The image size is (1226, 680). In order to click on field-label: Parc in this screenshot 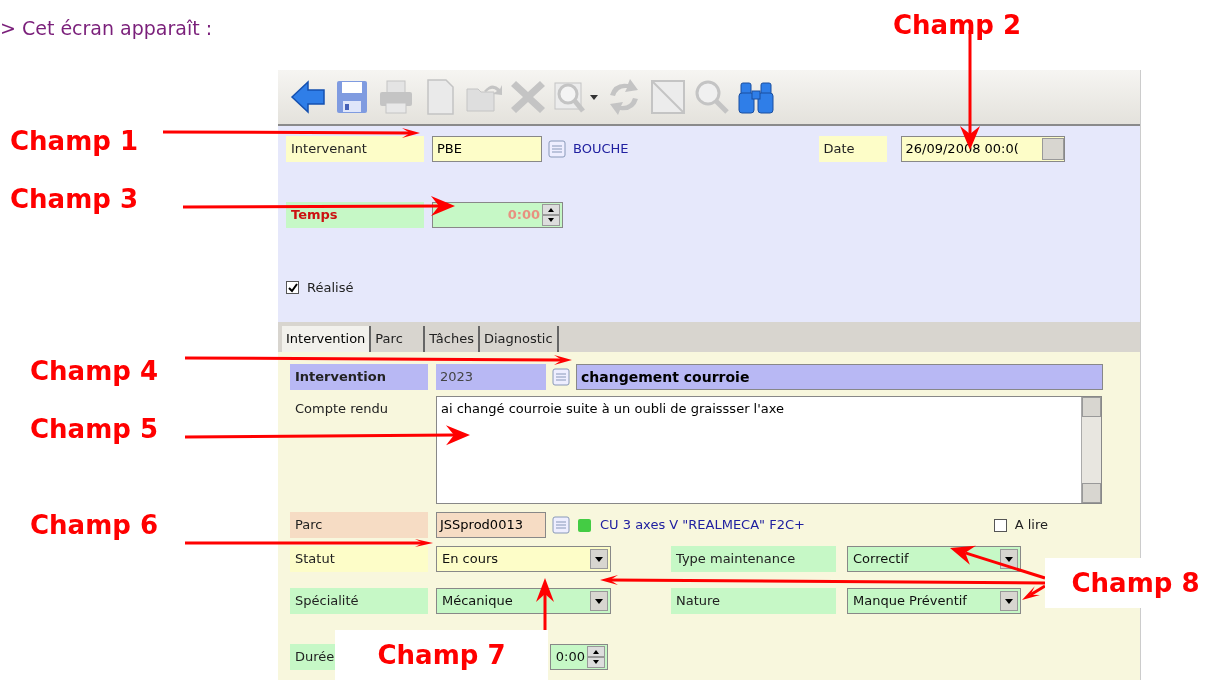, I will do `click(359, 525)`.